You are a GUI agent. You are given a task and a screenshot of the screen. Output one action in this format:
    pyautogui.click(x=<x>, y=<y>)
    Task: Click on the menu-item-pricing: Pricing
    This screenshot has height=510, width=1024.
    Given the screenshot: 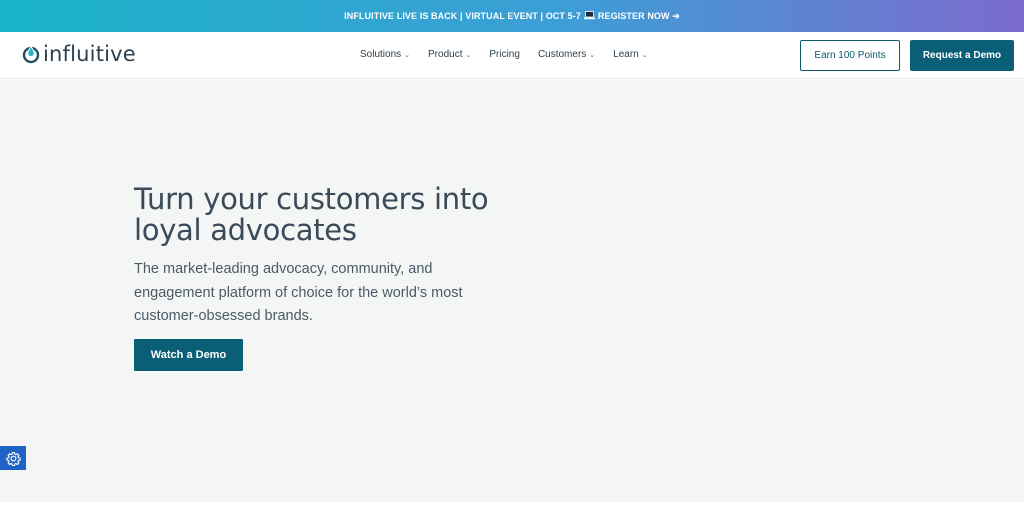 What is the action you would take?
    pyautogui.click(x=504, y=54)
    